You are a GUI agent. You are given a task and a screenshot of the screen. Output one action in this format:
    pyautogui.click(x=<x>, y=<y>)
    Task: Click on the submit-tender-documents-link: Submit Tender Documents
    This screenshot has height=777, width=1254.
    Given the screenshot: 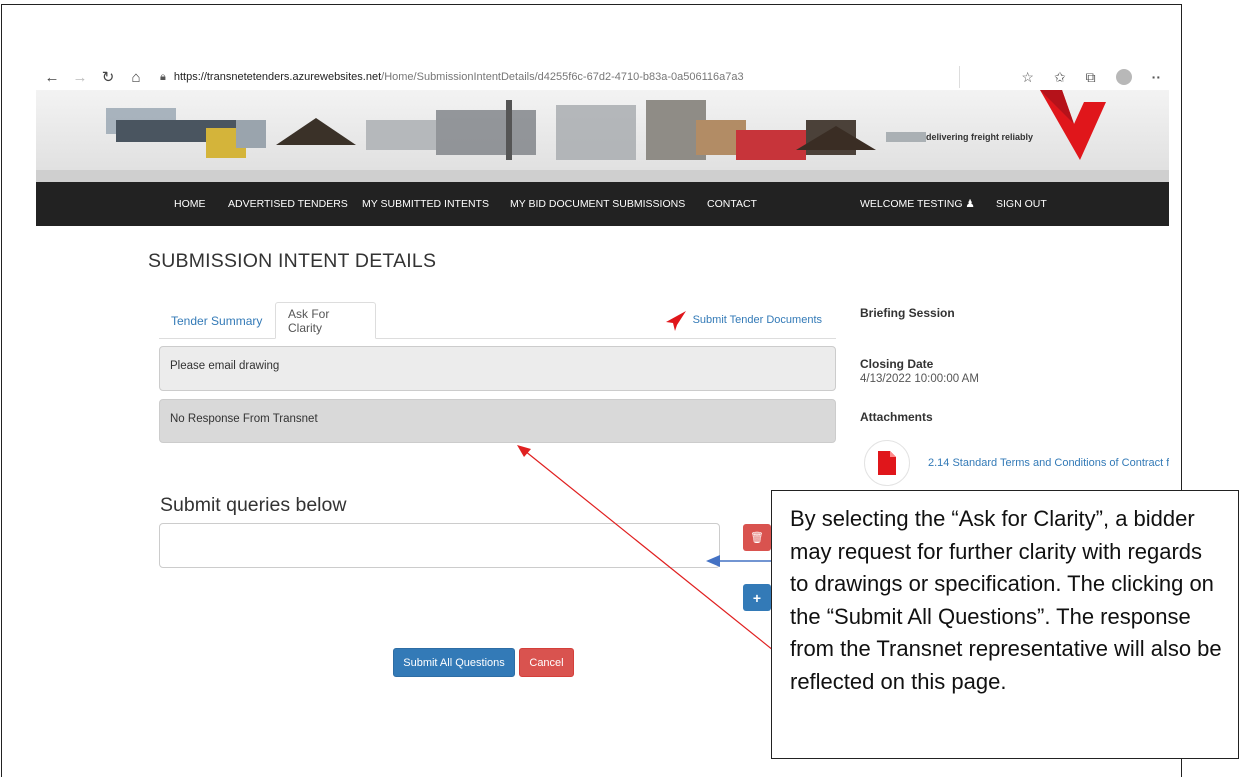 What is the action you would take?
    pyautogui.click(x=757, y=320)
    